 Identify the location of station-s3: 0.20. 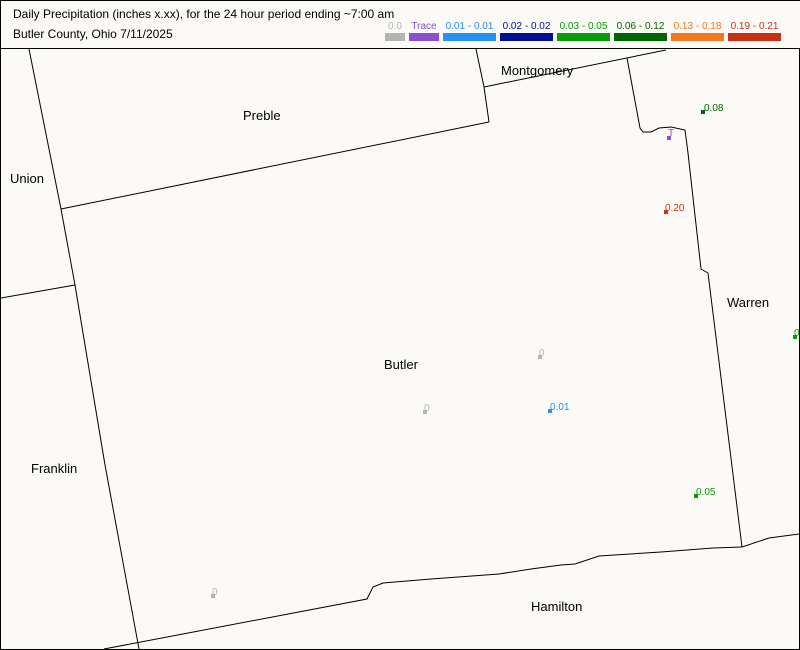
(674, 208).